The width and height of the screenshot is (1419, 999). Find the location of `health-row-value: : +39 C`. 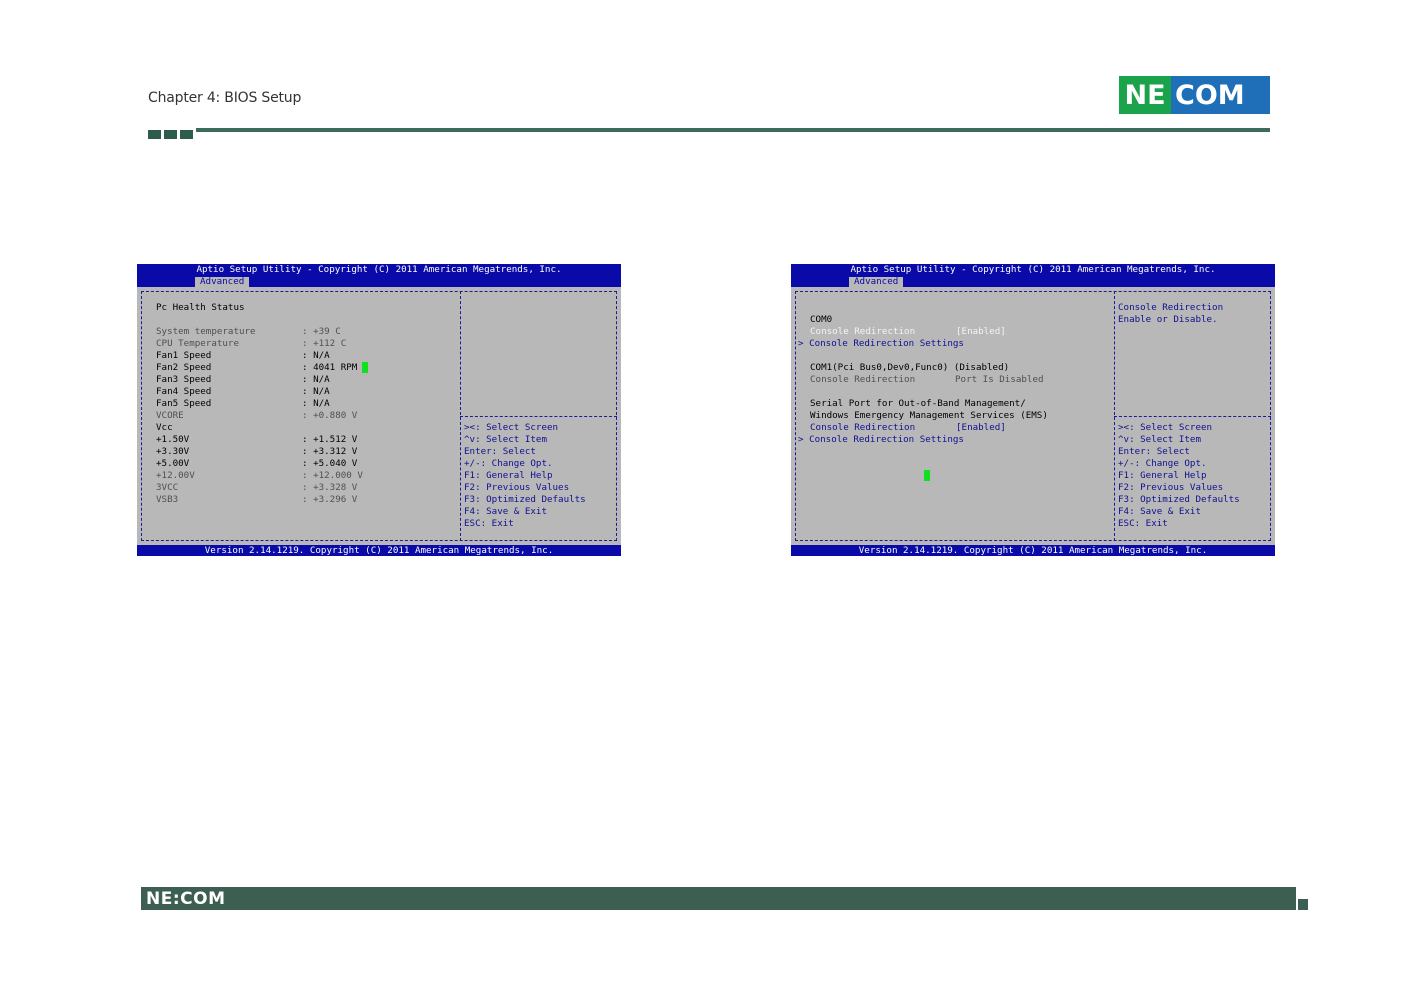

health-row-value: : +39 C is located at coordinates (321, 331).